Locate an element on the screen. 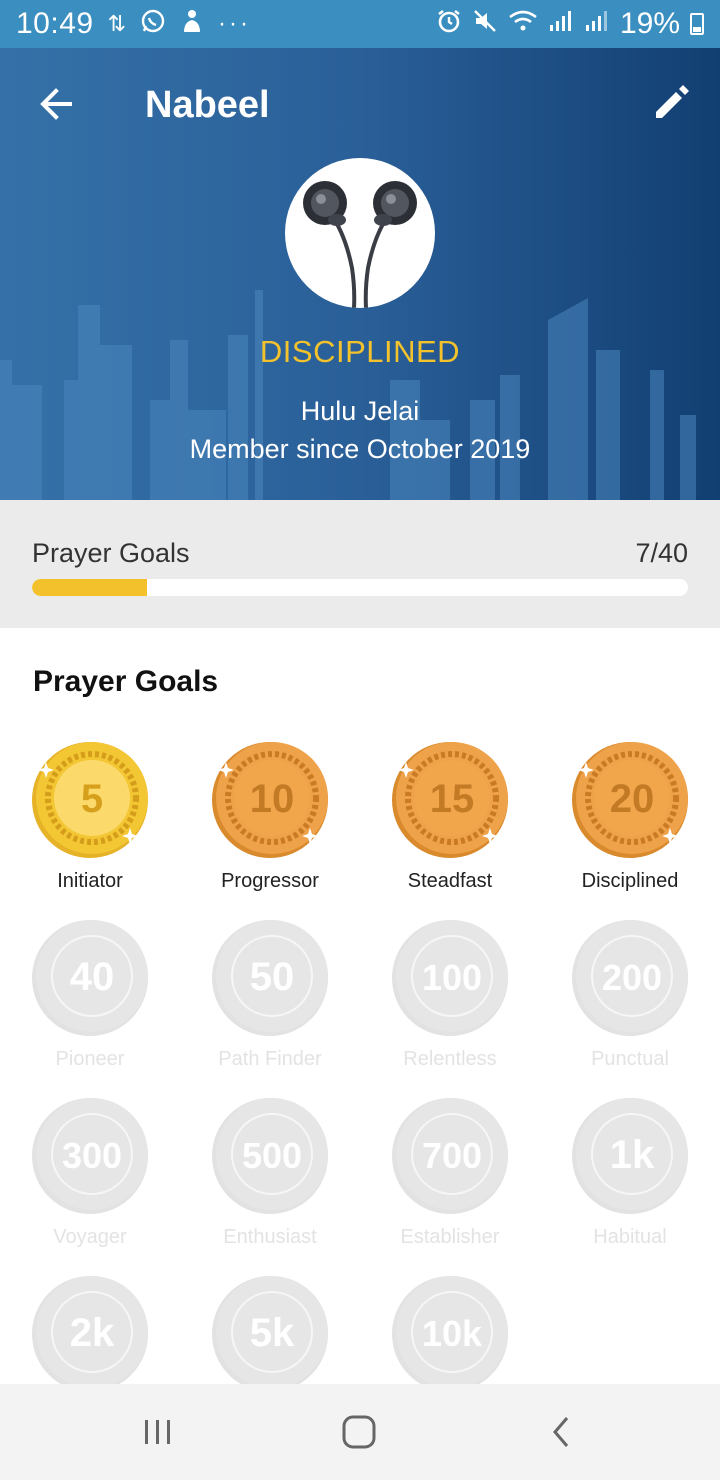 The height and width of the screenshot is (1480, 720). member-since-text: Member since October 2019 is located at coordinates (360, 449).